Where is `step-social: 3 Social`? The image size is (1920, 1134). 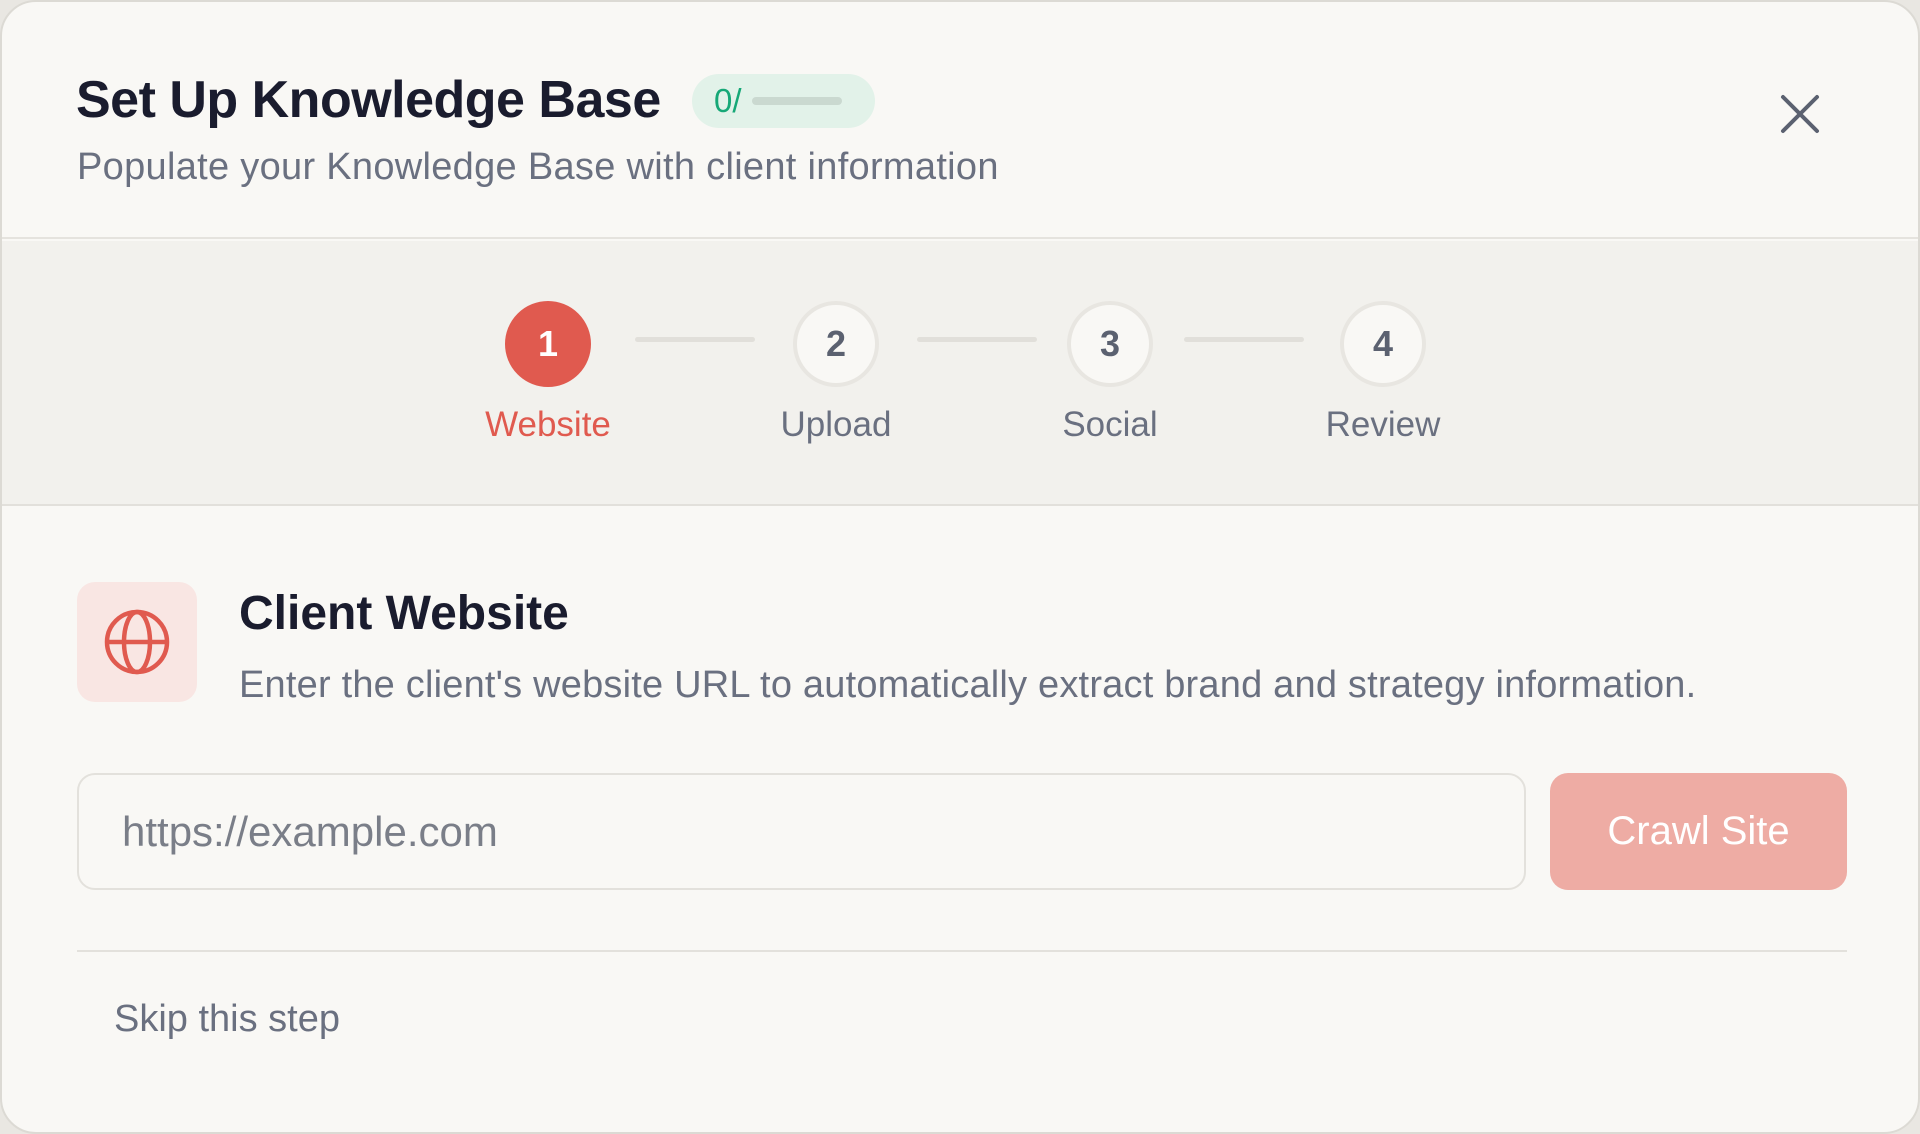 step-social: 3 Social is located at coordinates (1110, 373).